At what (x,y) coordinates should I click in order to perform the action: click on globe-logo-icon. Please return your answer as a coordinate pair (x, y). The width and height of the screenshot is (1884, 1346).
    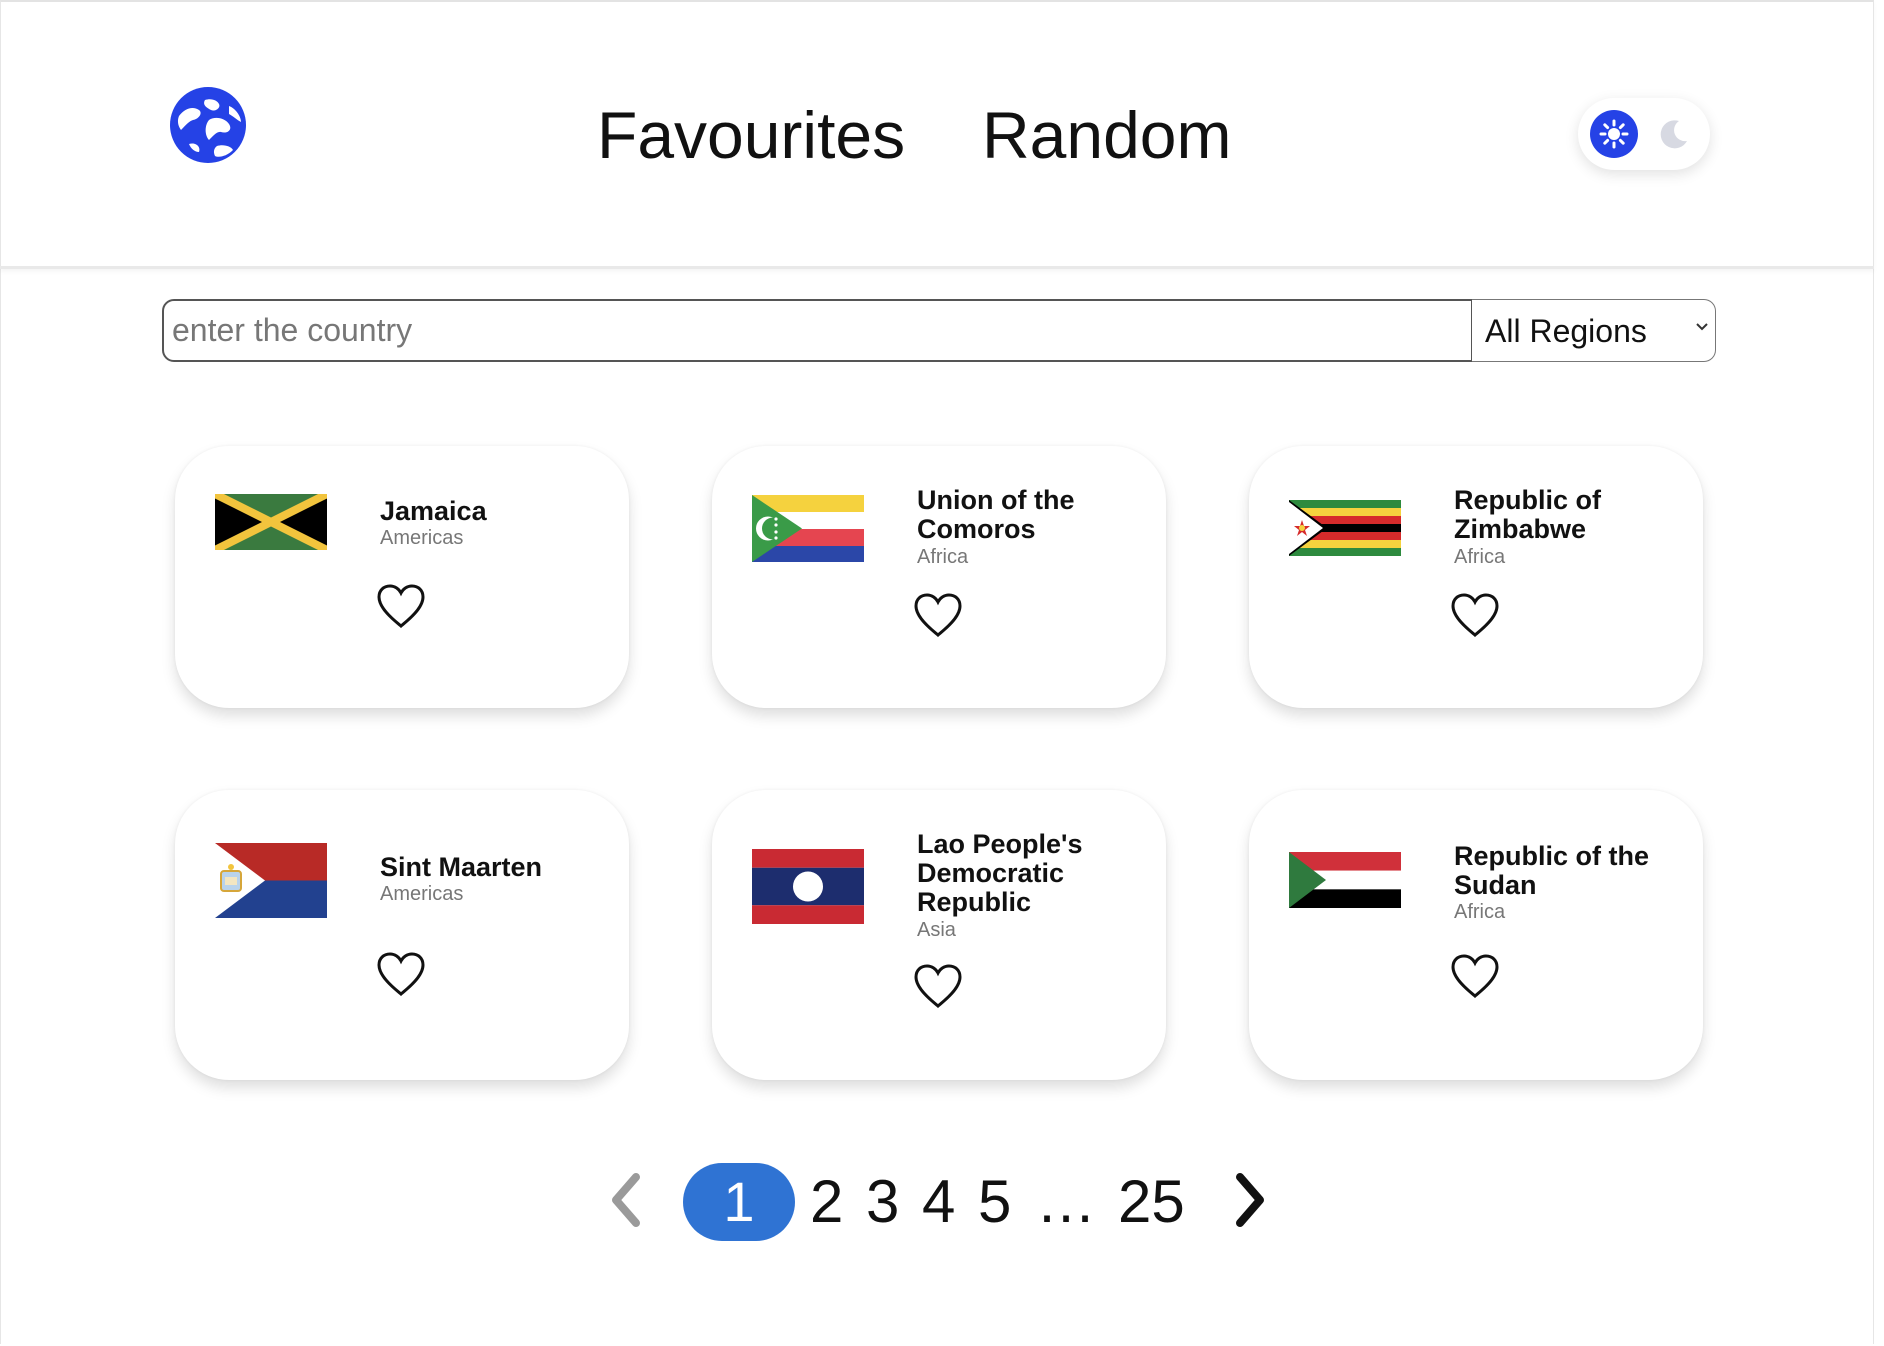
    Looking at the image, I should click on (208, 125).